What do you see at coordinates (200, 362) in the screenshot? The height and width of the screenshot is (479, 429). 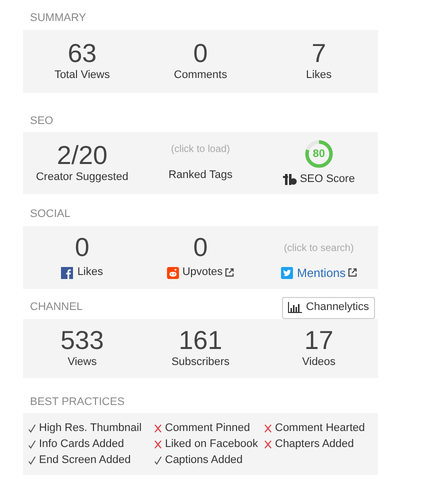 I see `stat-label: Subscribers` at bounding box center [200, 362].